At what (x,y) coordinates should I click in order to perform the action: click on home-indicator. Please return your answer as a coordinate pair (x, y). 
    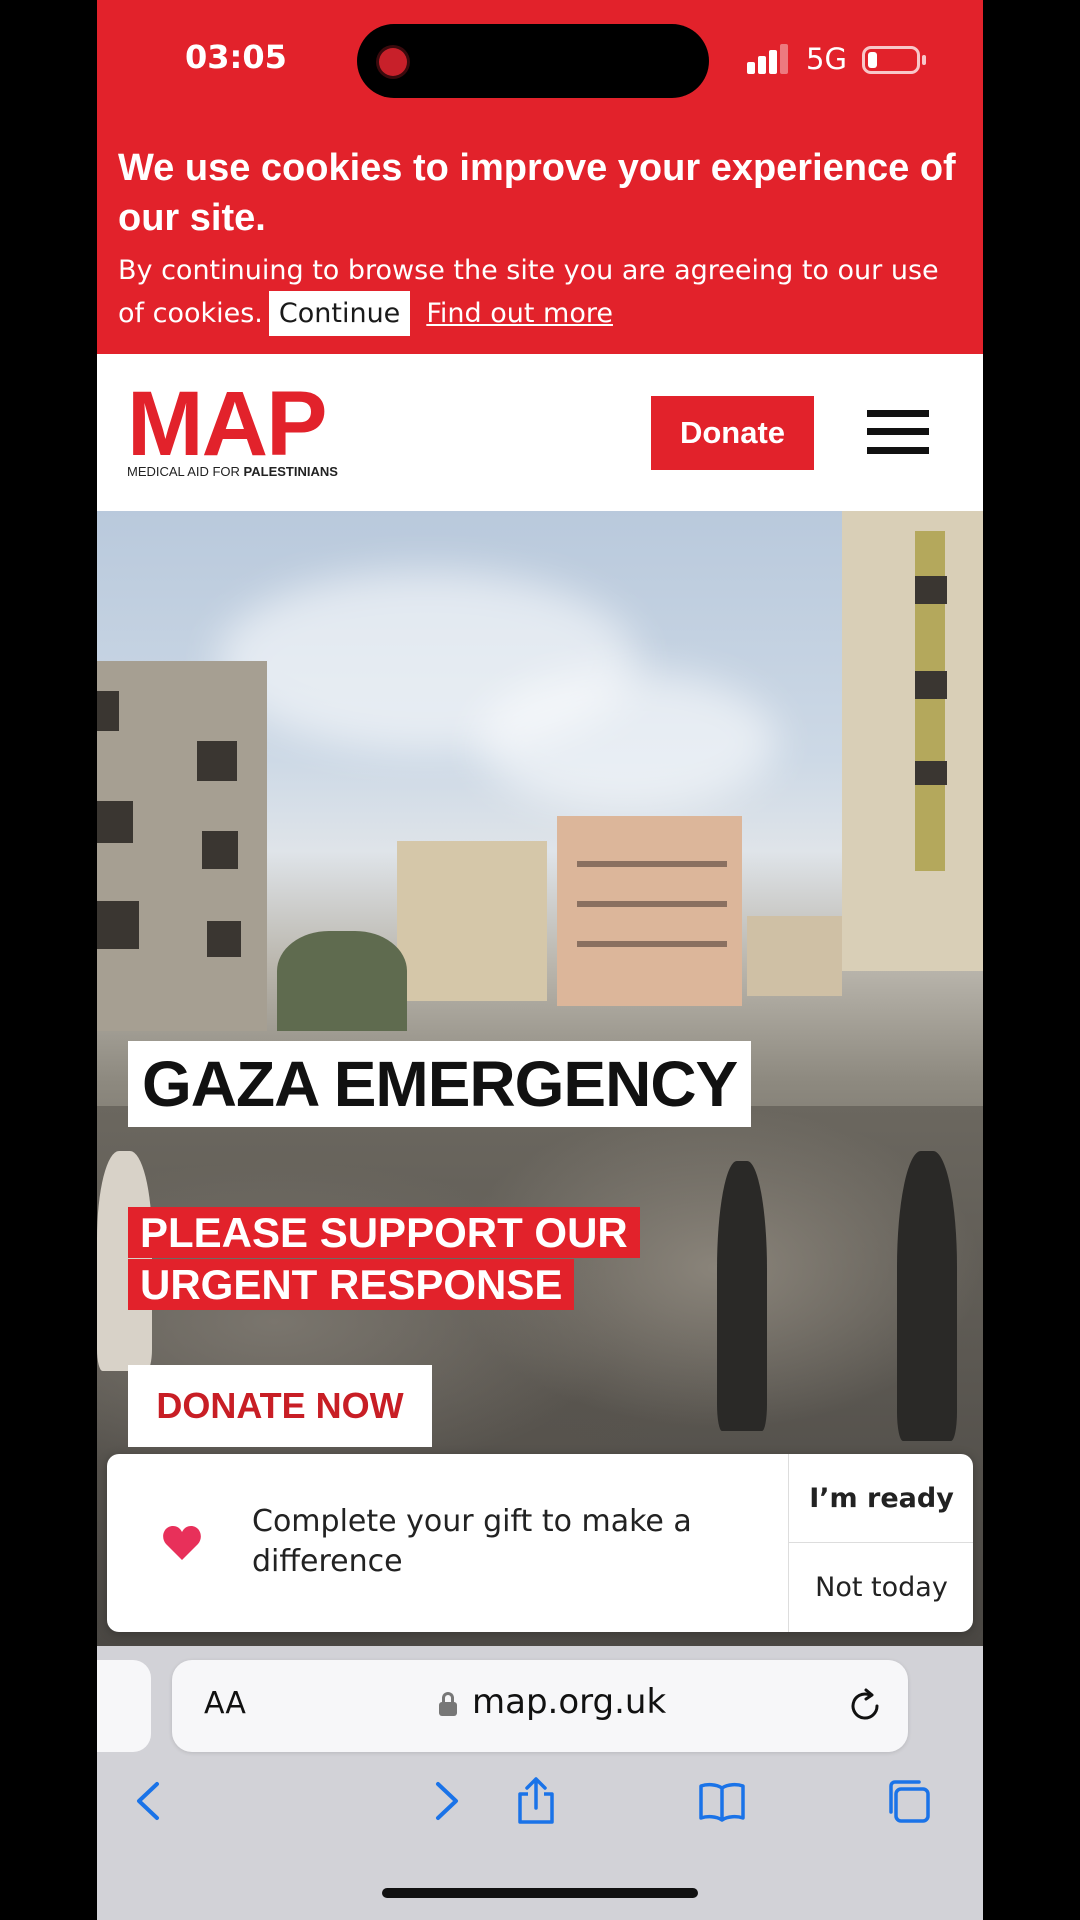
    Looking at the image, I should click on (540, 1893).